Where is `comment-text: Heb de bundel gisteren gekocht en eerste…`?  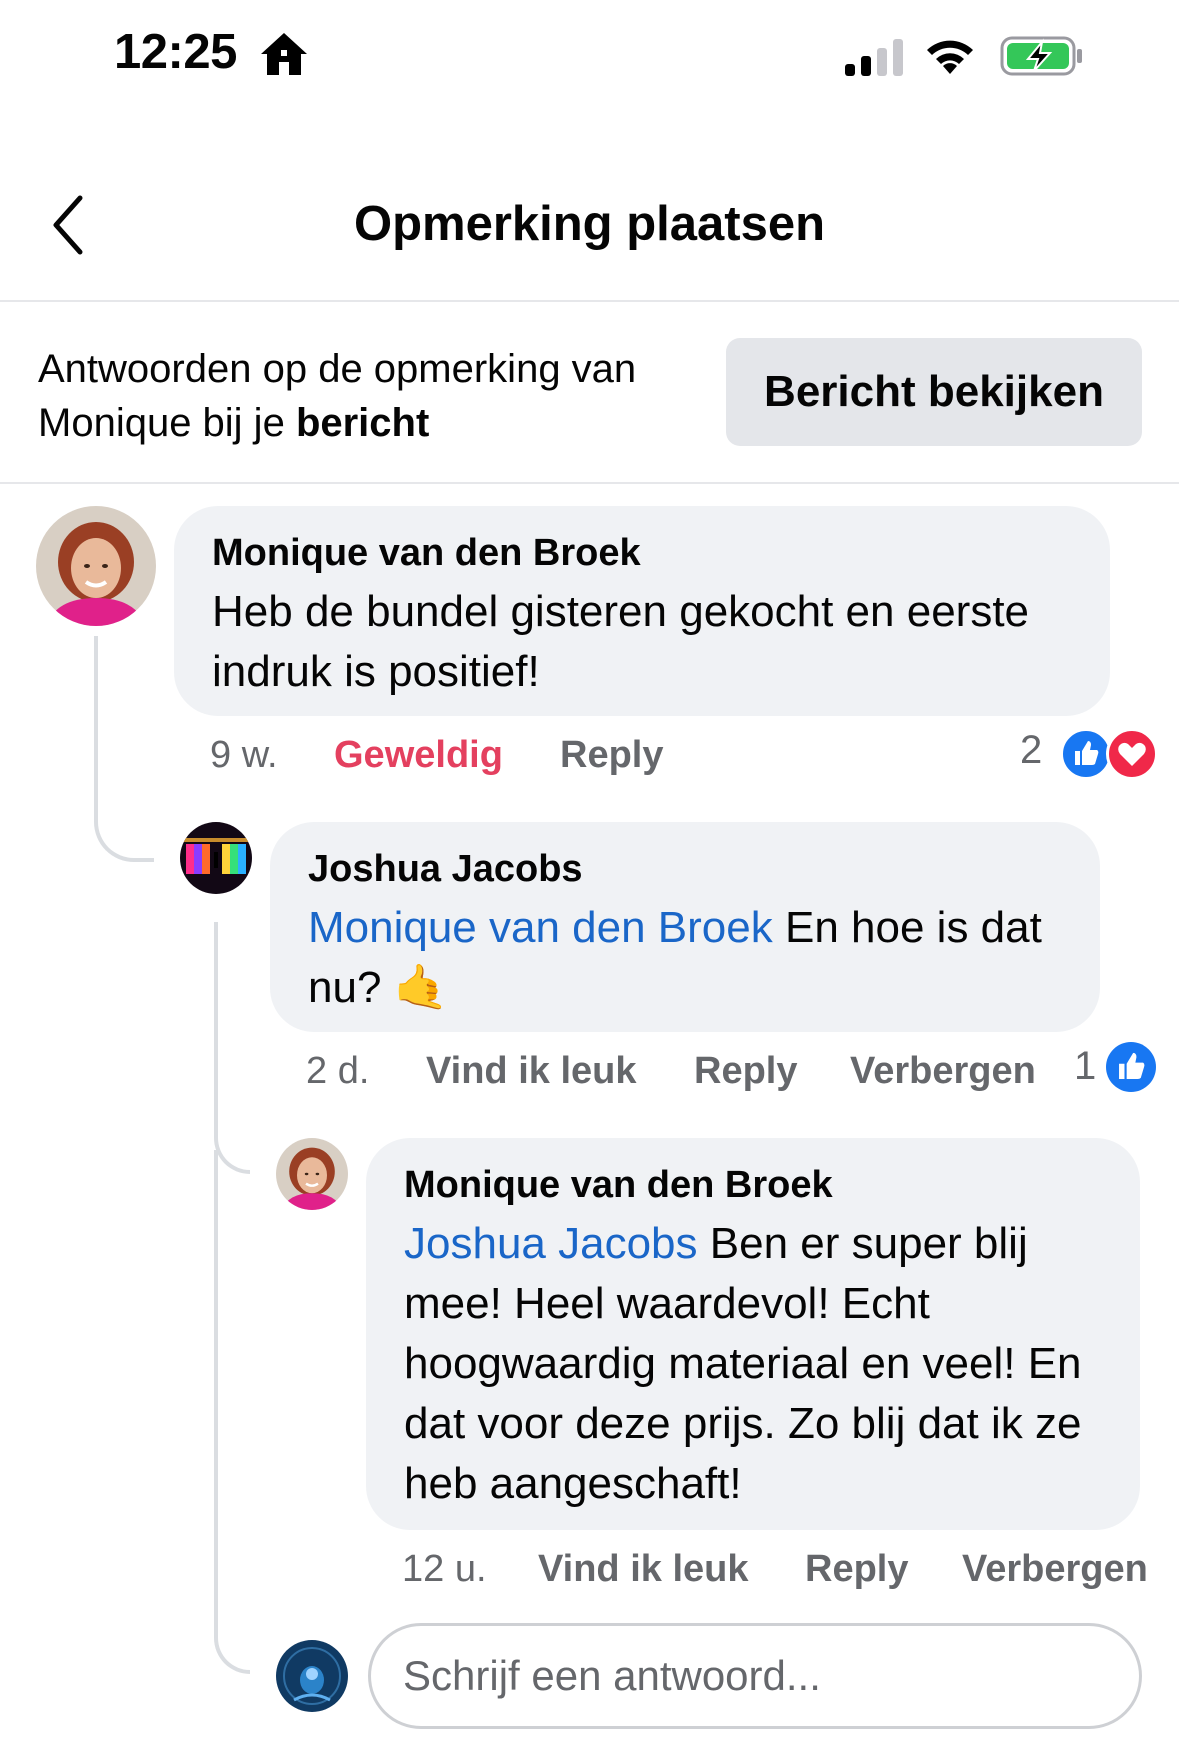
comment-text: Heb de bundel gisteren gekocht en eerste… is located at coordinates (621, 641).